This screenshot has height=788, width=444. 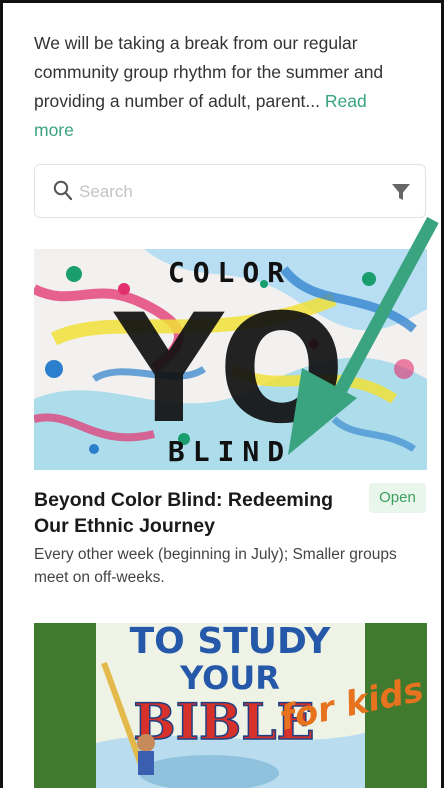 I want to click on cover-line-1: TO STUDY, so click(x=231, y=642).